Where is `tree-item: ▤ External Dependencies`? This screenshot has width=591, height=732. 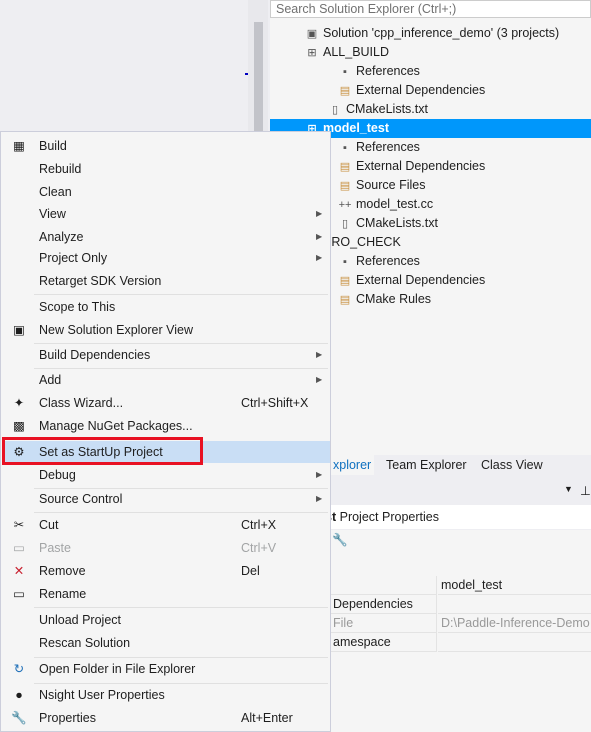
tree-item: ▤ External Dependencies is located at coordinates (430, 90).